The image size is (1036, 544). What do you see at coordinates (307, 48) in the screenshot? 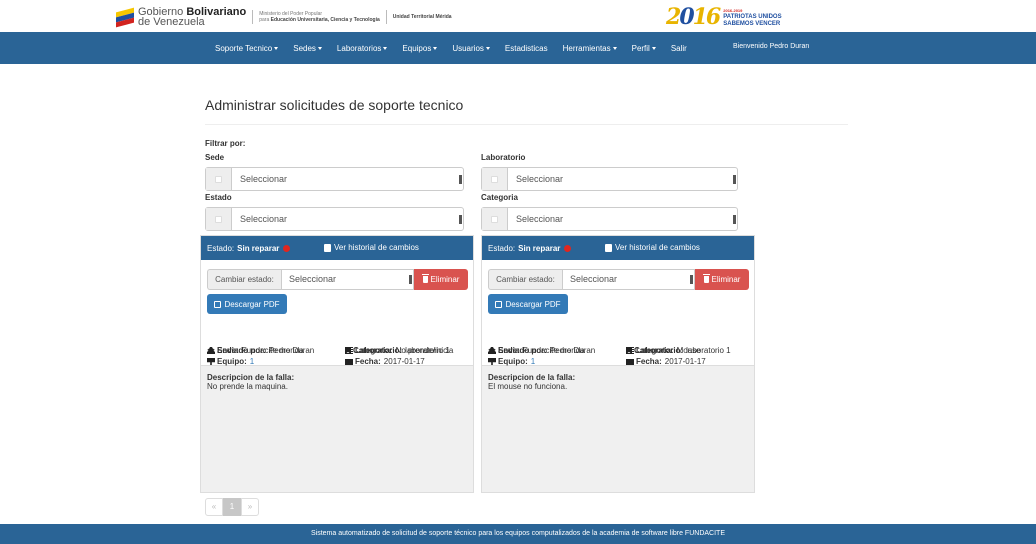
I see `nav-sedes: Sedes` at bounding box center [307, 48].